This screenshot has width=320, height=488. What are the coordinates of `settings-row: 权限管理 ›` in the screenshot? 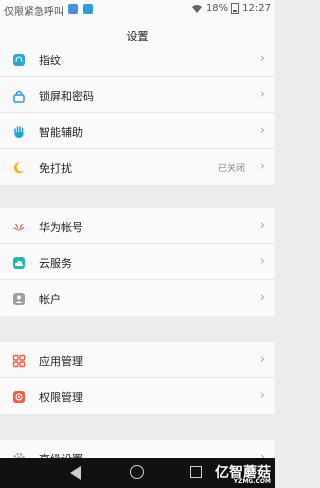 It's located at (137, 396).